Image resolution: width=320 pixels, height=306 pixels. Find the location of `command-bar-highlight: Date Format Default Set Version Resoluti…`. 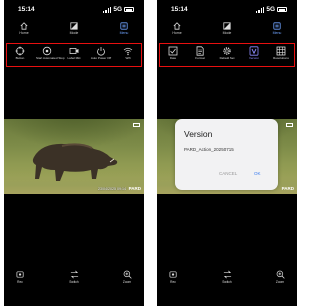

command-bar-highlight: Date Format Default Set Version Resoluti… is located at coordinates (227, 55).